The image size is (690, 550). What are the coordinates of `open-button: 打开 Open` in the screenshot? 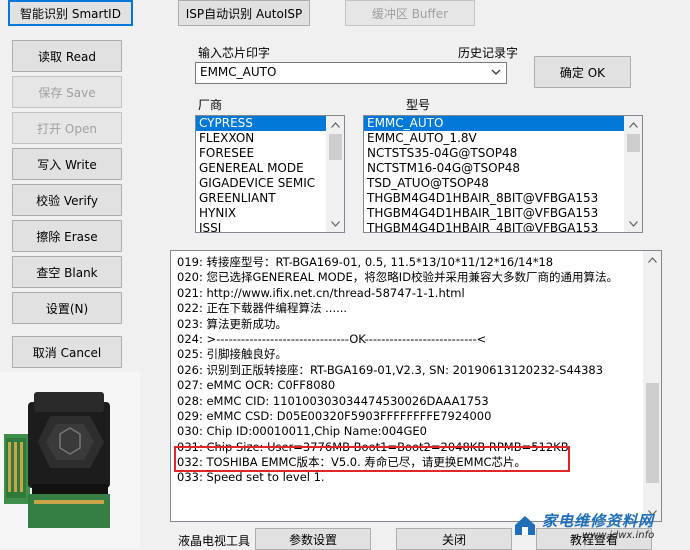 It's located at (67, 128).